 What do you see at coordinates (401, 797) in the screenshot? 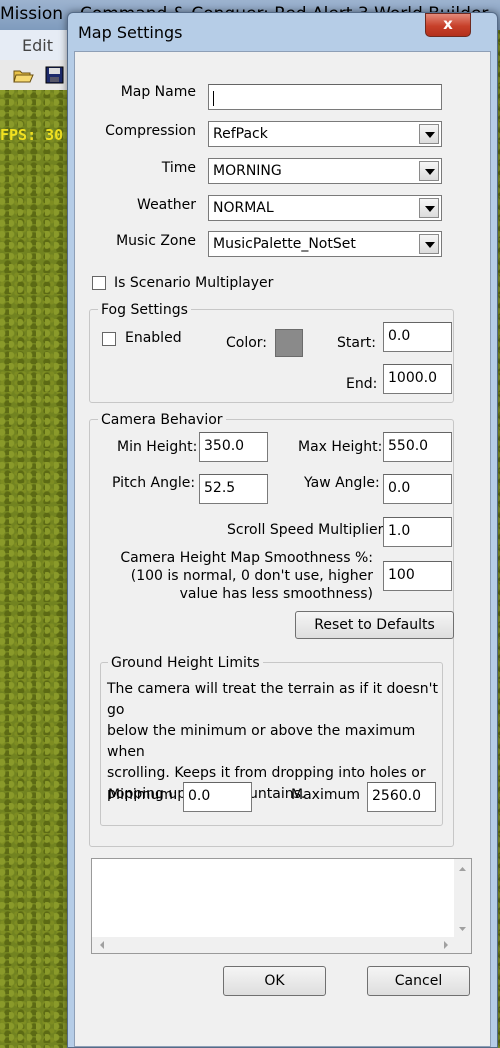
I see `ground-max-input: 2560.0` at bounding box center [401, 797].